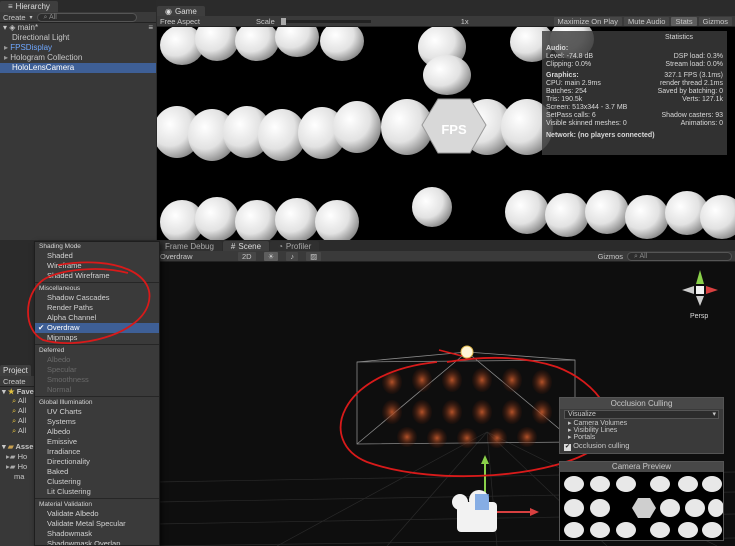 Image resolution: width=735 pixels, height=546 pixels. What do you see at coordinates (641, 403) in the screenshot?
I see `occlusion-culling-title: Occlusion Culling` at bounding box center [641, 403].